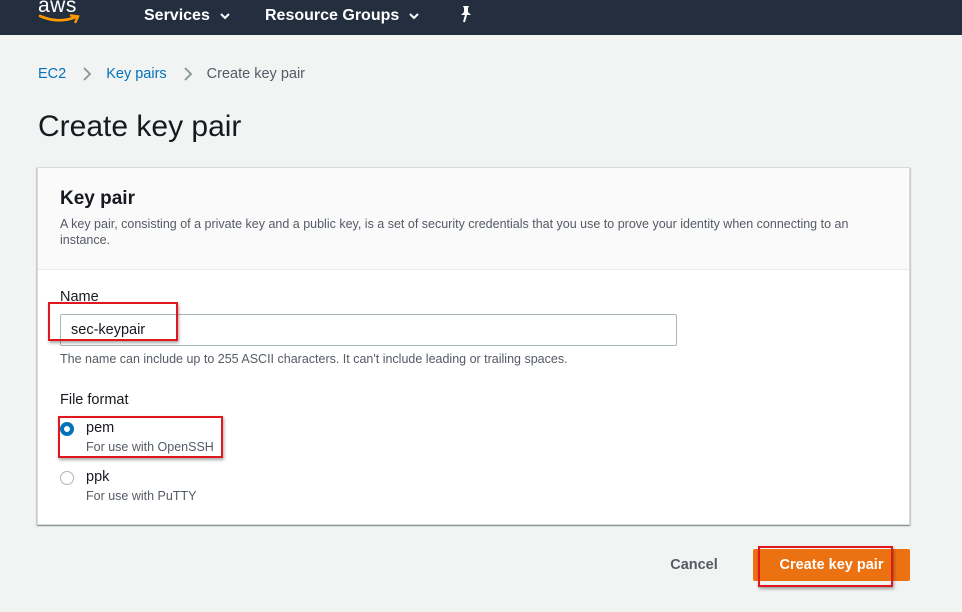 This screenshot has height=612, width=962. Describe the element at coordinates (466, 14) in the screenshot. I see `pin-icon` at that location.